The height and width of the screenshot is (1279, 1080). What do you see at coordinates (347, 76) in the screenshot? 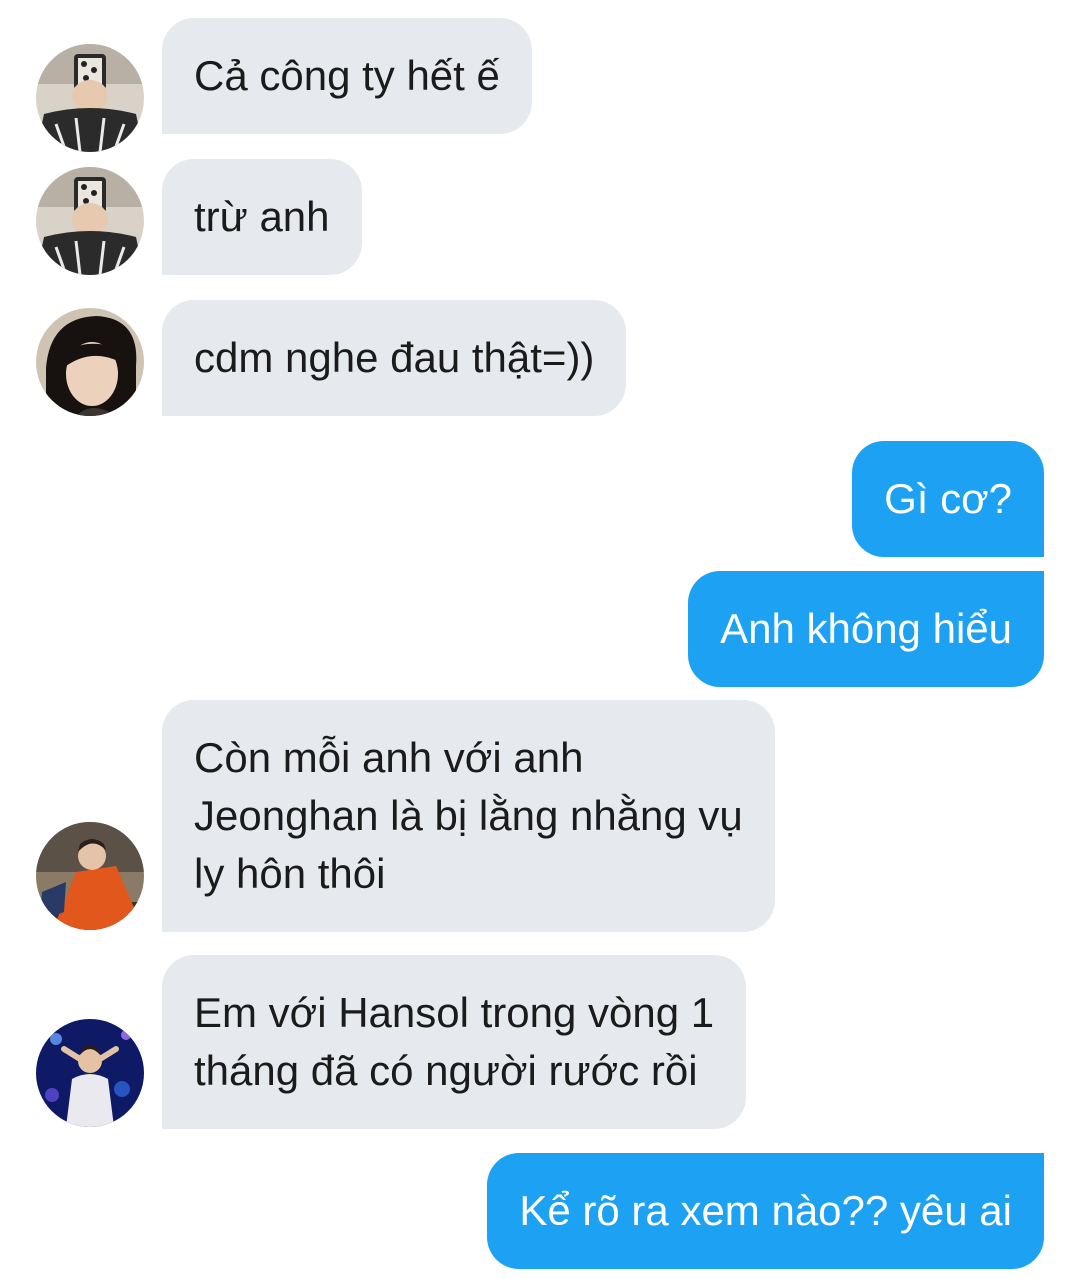
I see `message-bubble: Cả công ty hết ế` at bounding box center [347, 76].